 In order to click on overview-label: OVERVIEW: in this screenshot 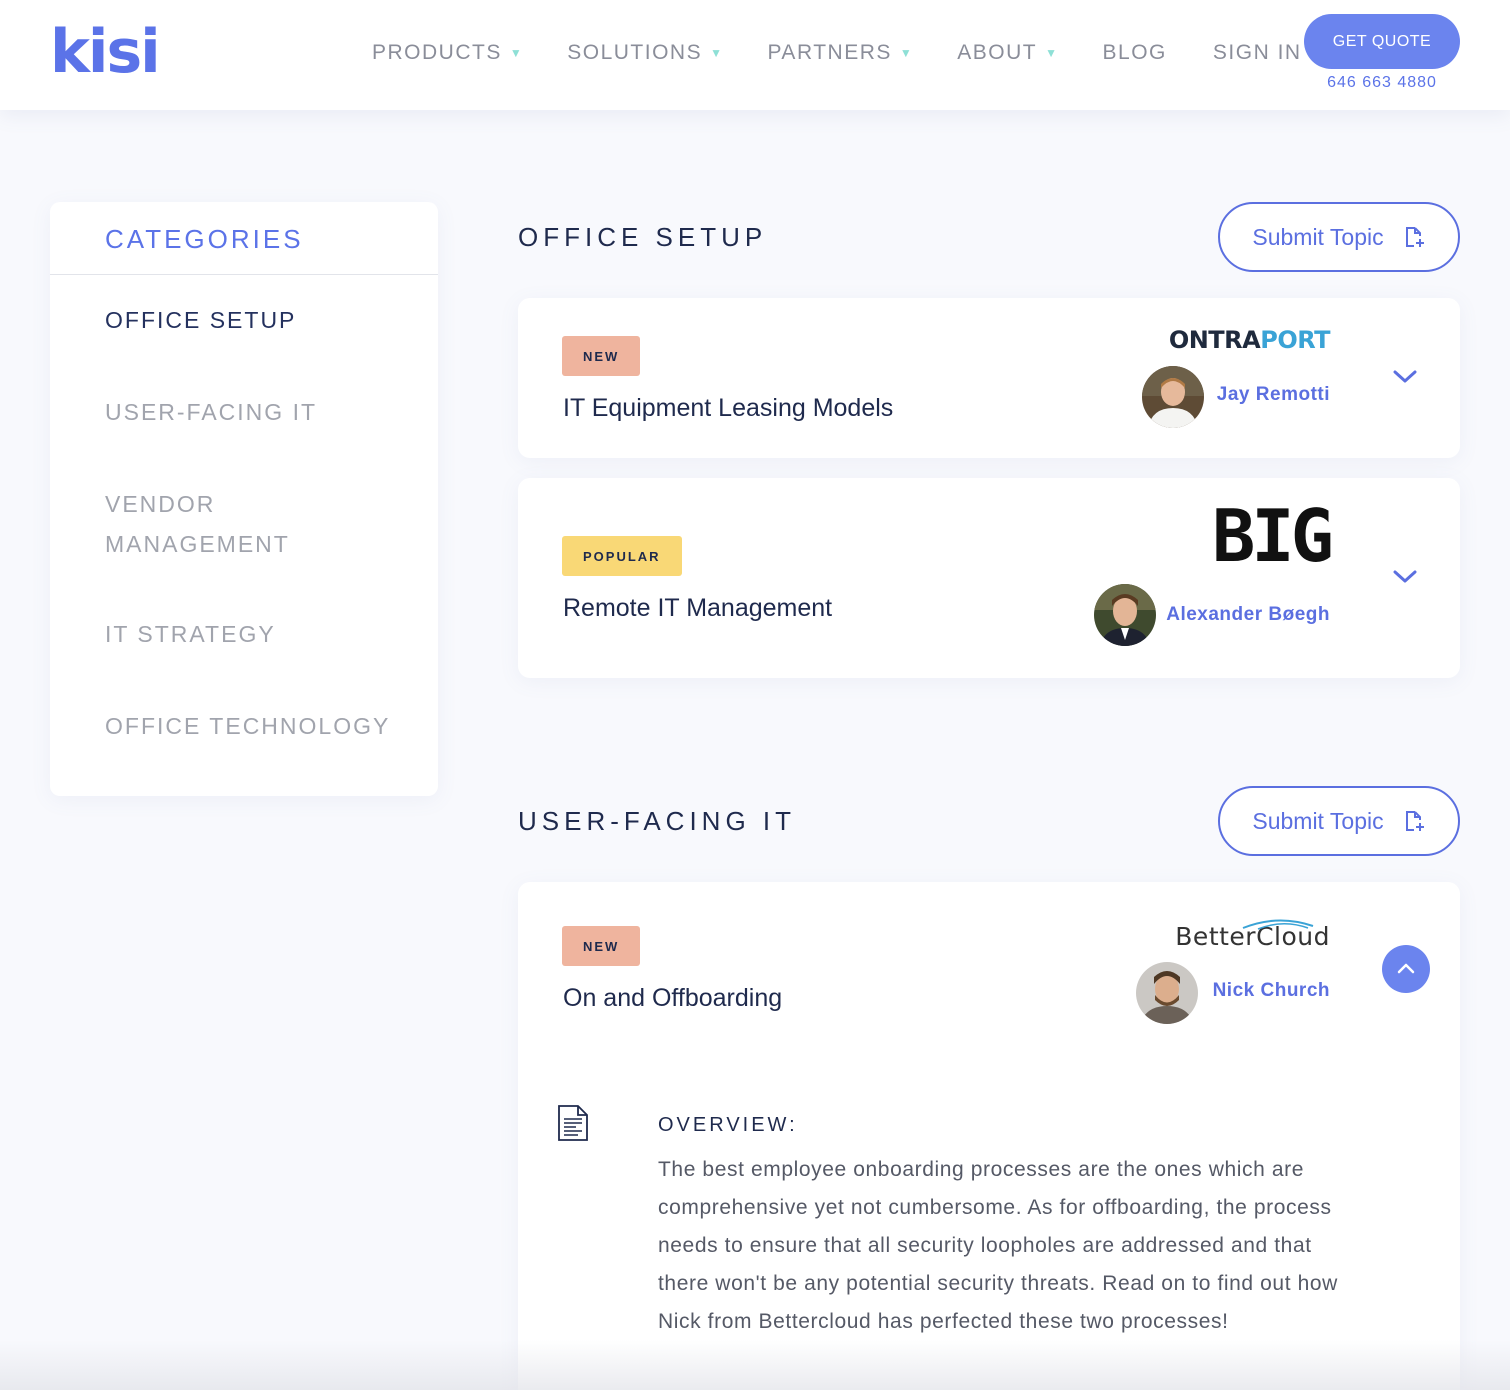, I will do `click(728, 1125)`.